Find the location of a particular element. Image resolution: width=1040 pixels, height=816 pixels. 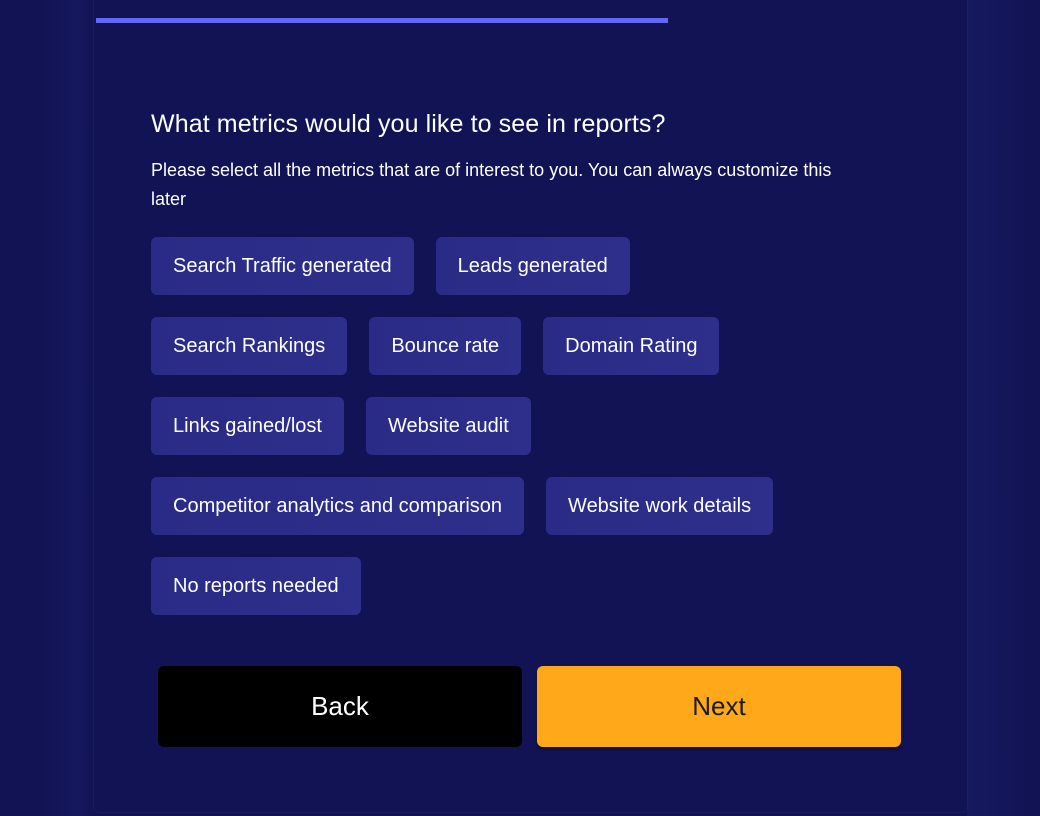

back-button: Back is located at coordinates (340, 706).